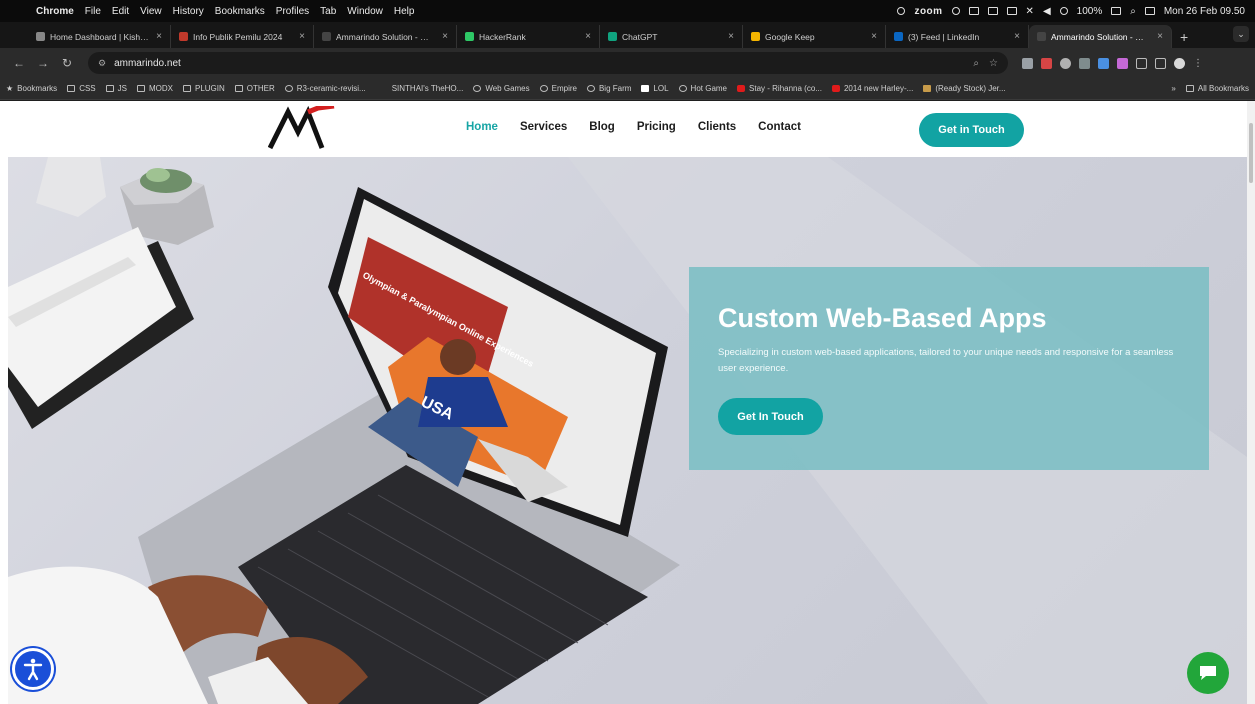 The width and height of the screenshot is (1255, 704). Describe the element at coordinates (901, 11) in the screenshot. I see `screen-record-icon` at that location.